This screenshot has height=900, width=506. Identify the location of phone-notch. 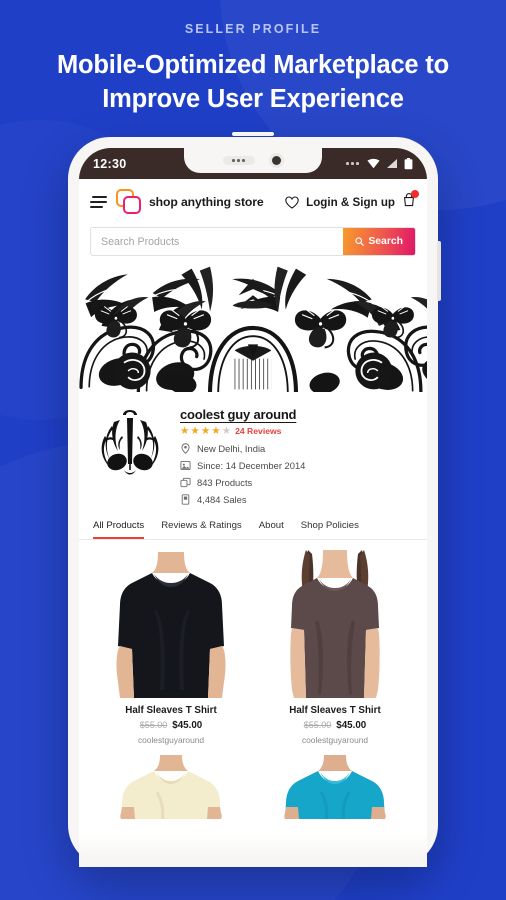
(253, 160).